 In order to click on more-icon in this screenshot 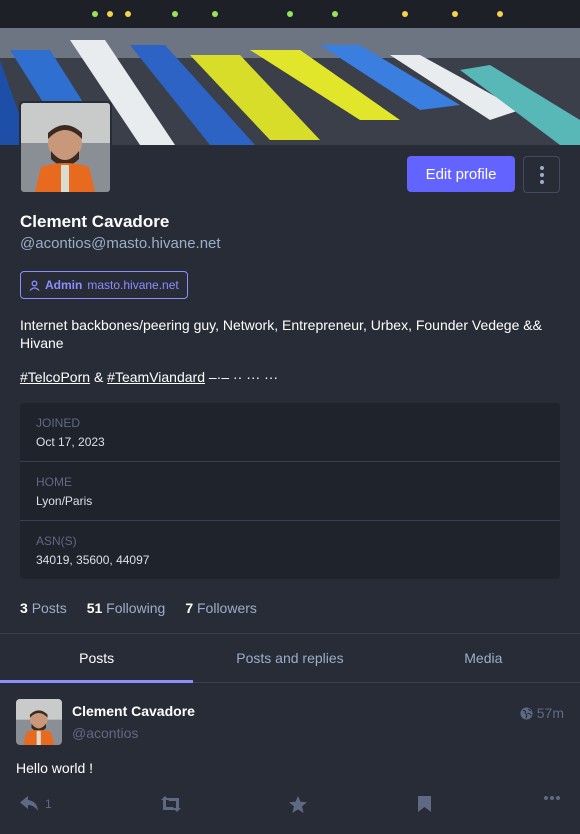, I will do `click(552, 798)`.